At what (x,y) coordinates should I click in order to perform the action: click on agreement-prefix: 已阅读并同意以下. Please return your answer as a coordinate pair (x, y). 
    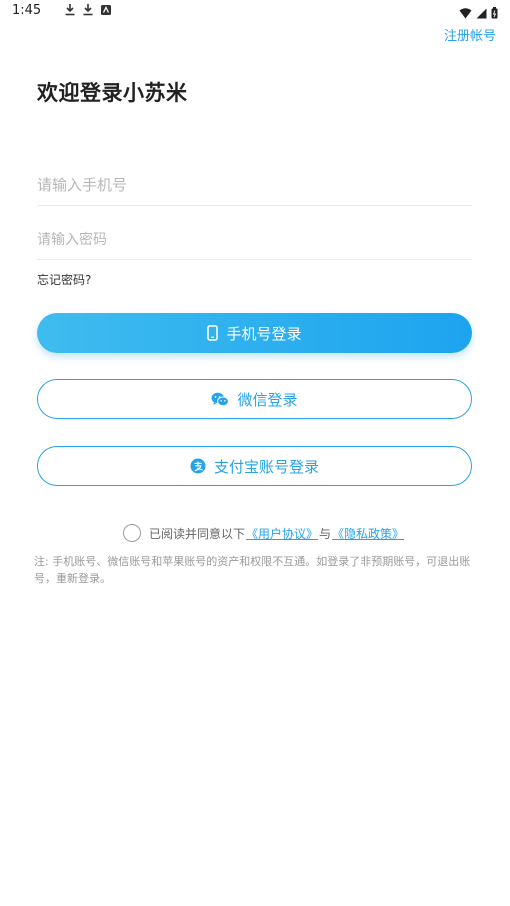
    Looking at the image, I should click on (197, 533).